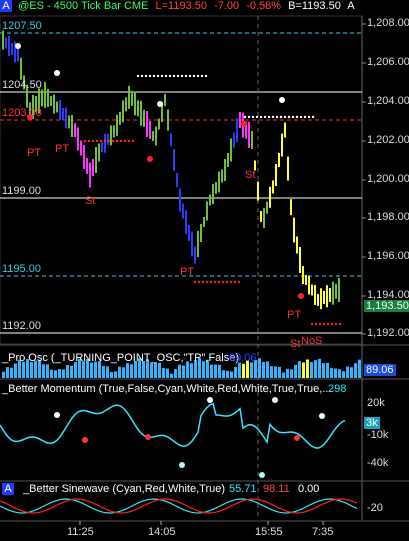  I want to click on price-axis-label: 1,202.00, so click(388, 140).